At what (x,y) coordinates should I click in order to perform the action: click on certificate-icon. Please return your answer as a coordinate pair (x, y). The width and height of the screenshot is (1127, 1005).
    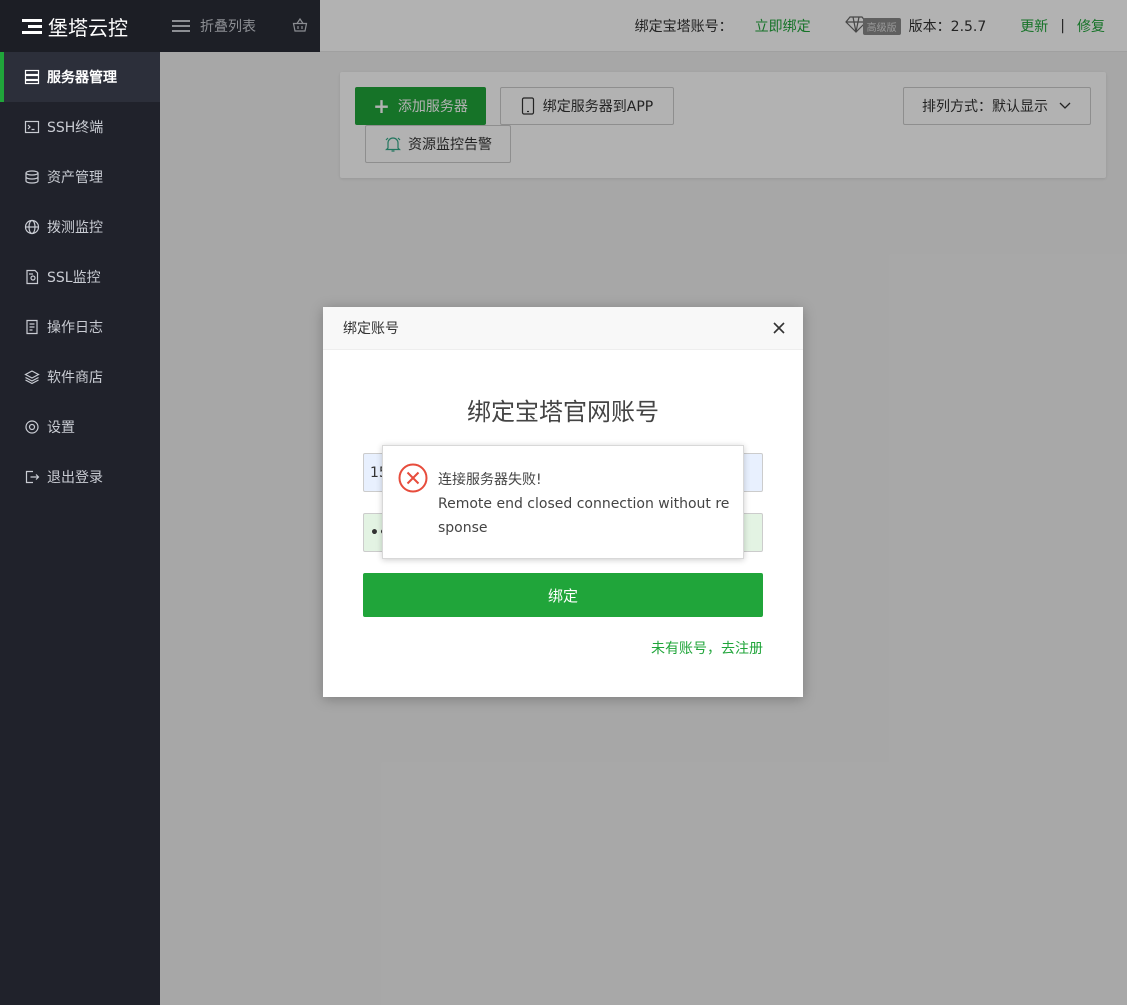
    Looking at the image, I should click on (32, 277).